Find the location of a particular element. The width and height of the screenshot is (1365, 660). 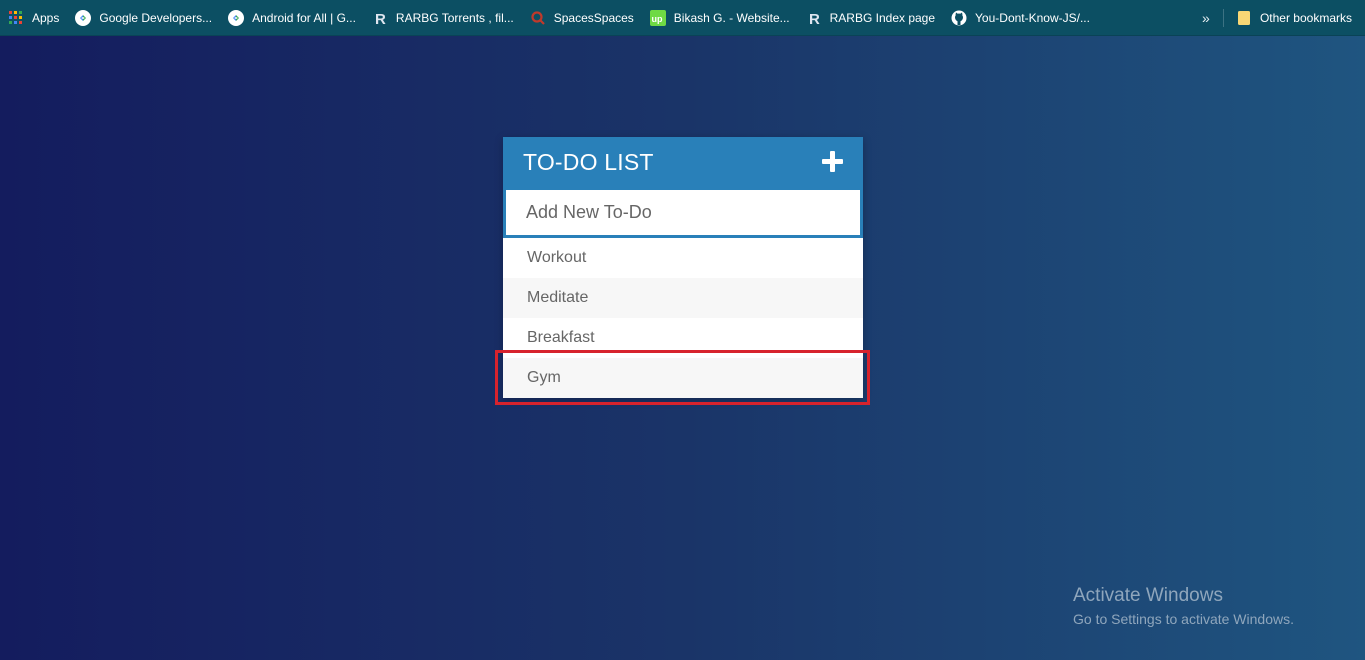

chevron-double-right-icon: » is located at coordinates (1206, 17).